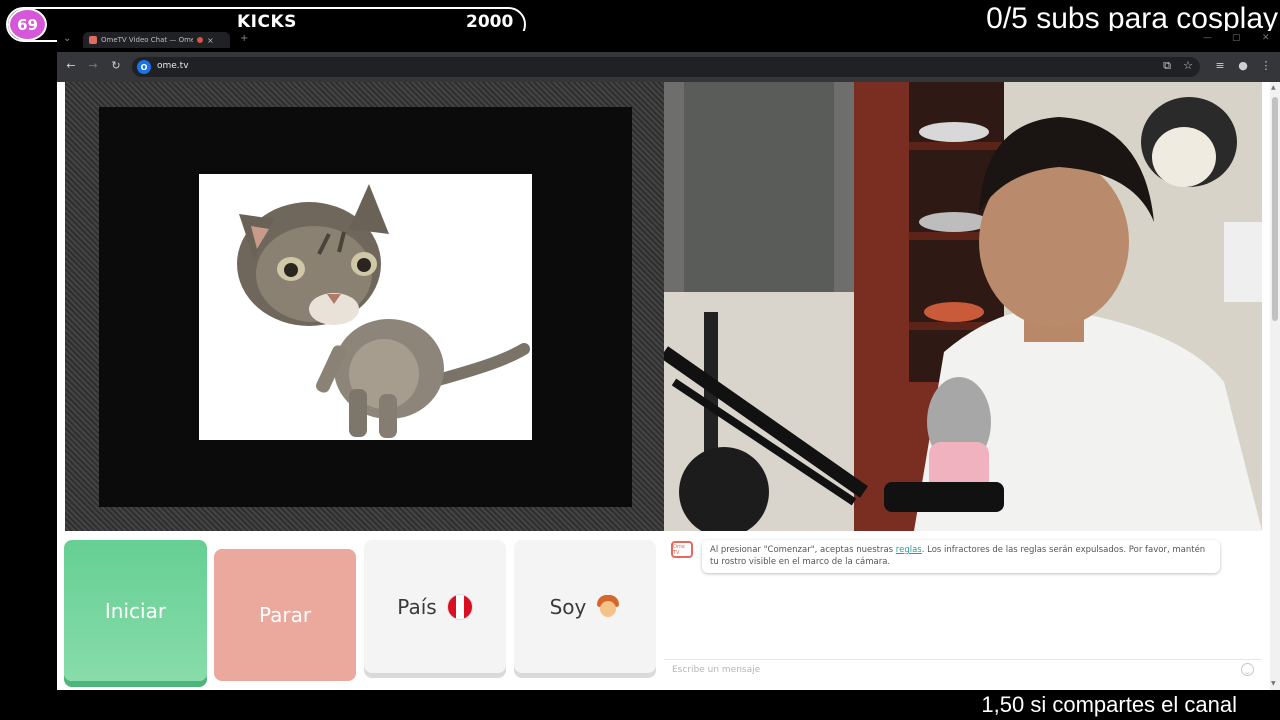 The width and height of the screenshot is (1280, 720). What do you see at coordinates (1275, 209) in the screenshot?
I see `scrollbar-thumb` at bounding box center [1275, 209].